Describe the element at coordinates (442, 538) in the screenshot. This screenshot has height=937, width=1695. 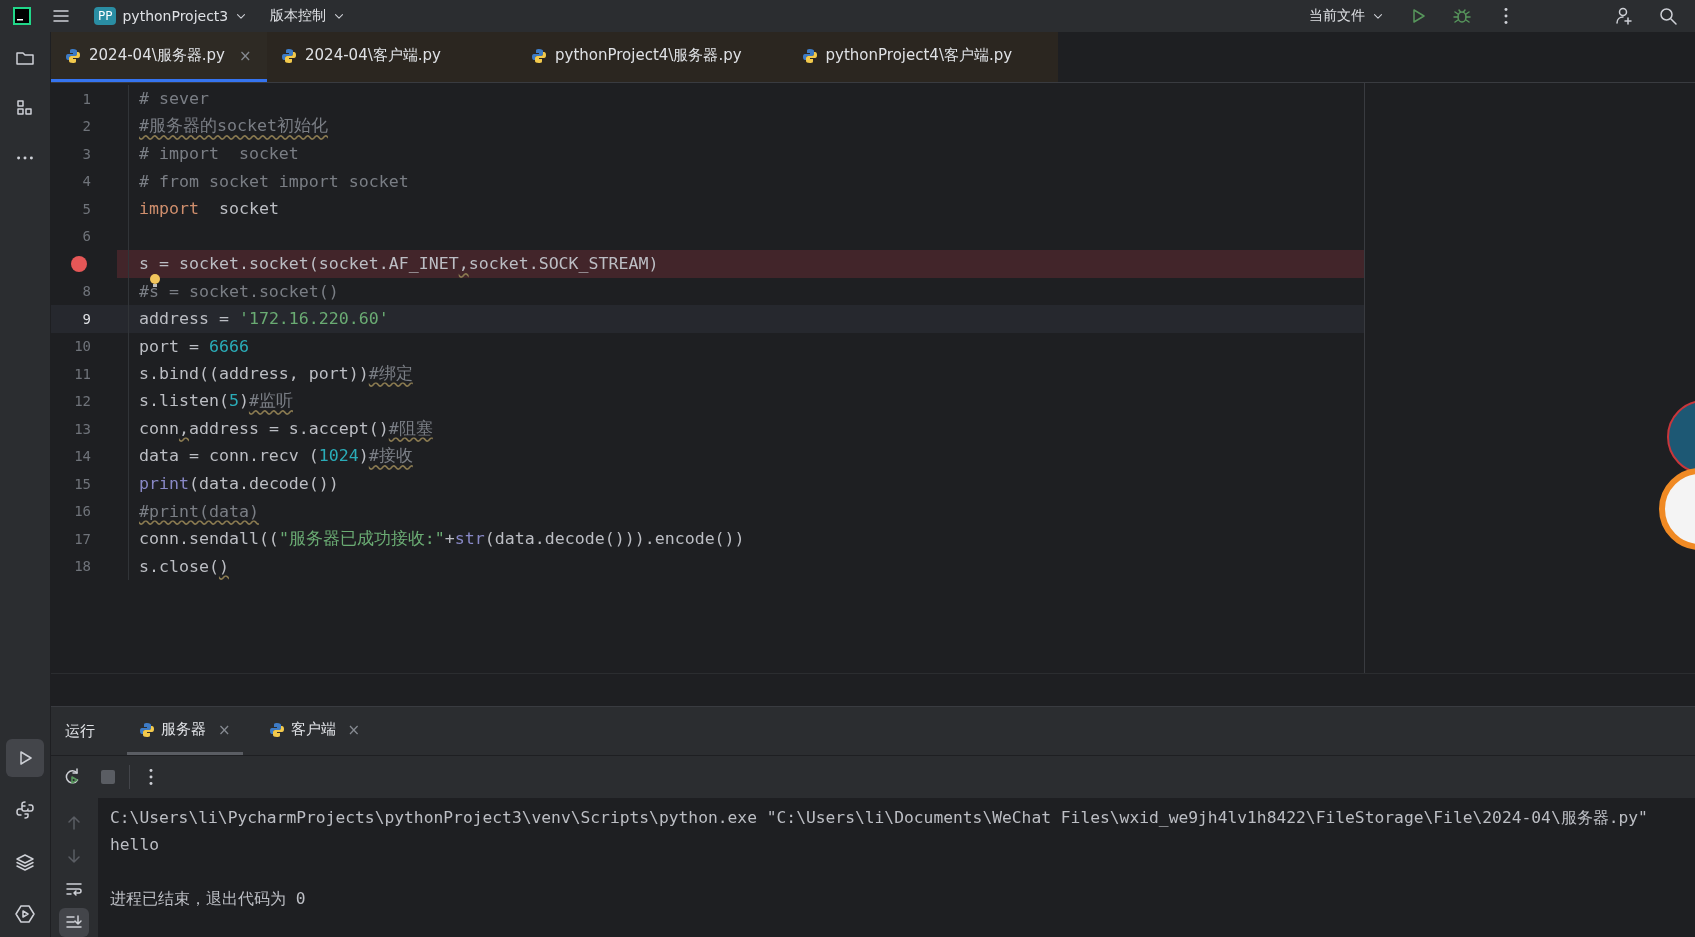
I see `code-line: conn.sendall(("服务器已成功接收:"+str(data.decode())).encode())` at that location.